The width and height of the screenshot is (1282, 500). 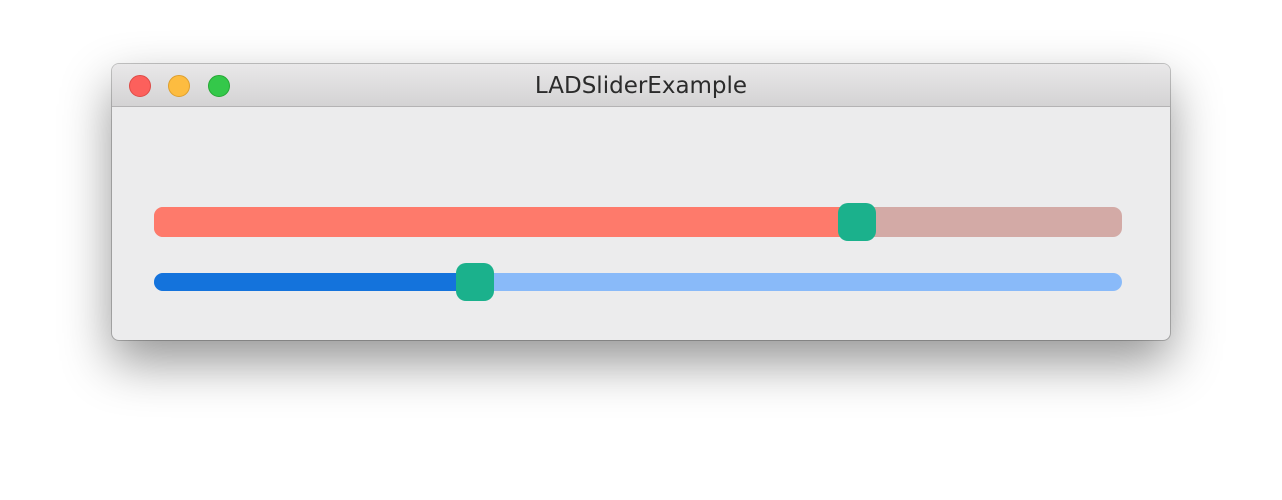 I want to click on title-bar: LADSliderExample, so click(x=641, y=85).